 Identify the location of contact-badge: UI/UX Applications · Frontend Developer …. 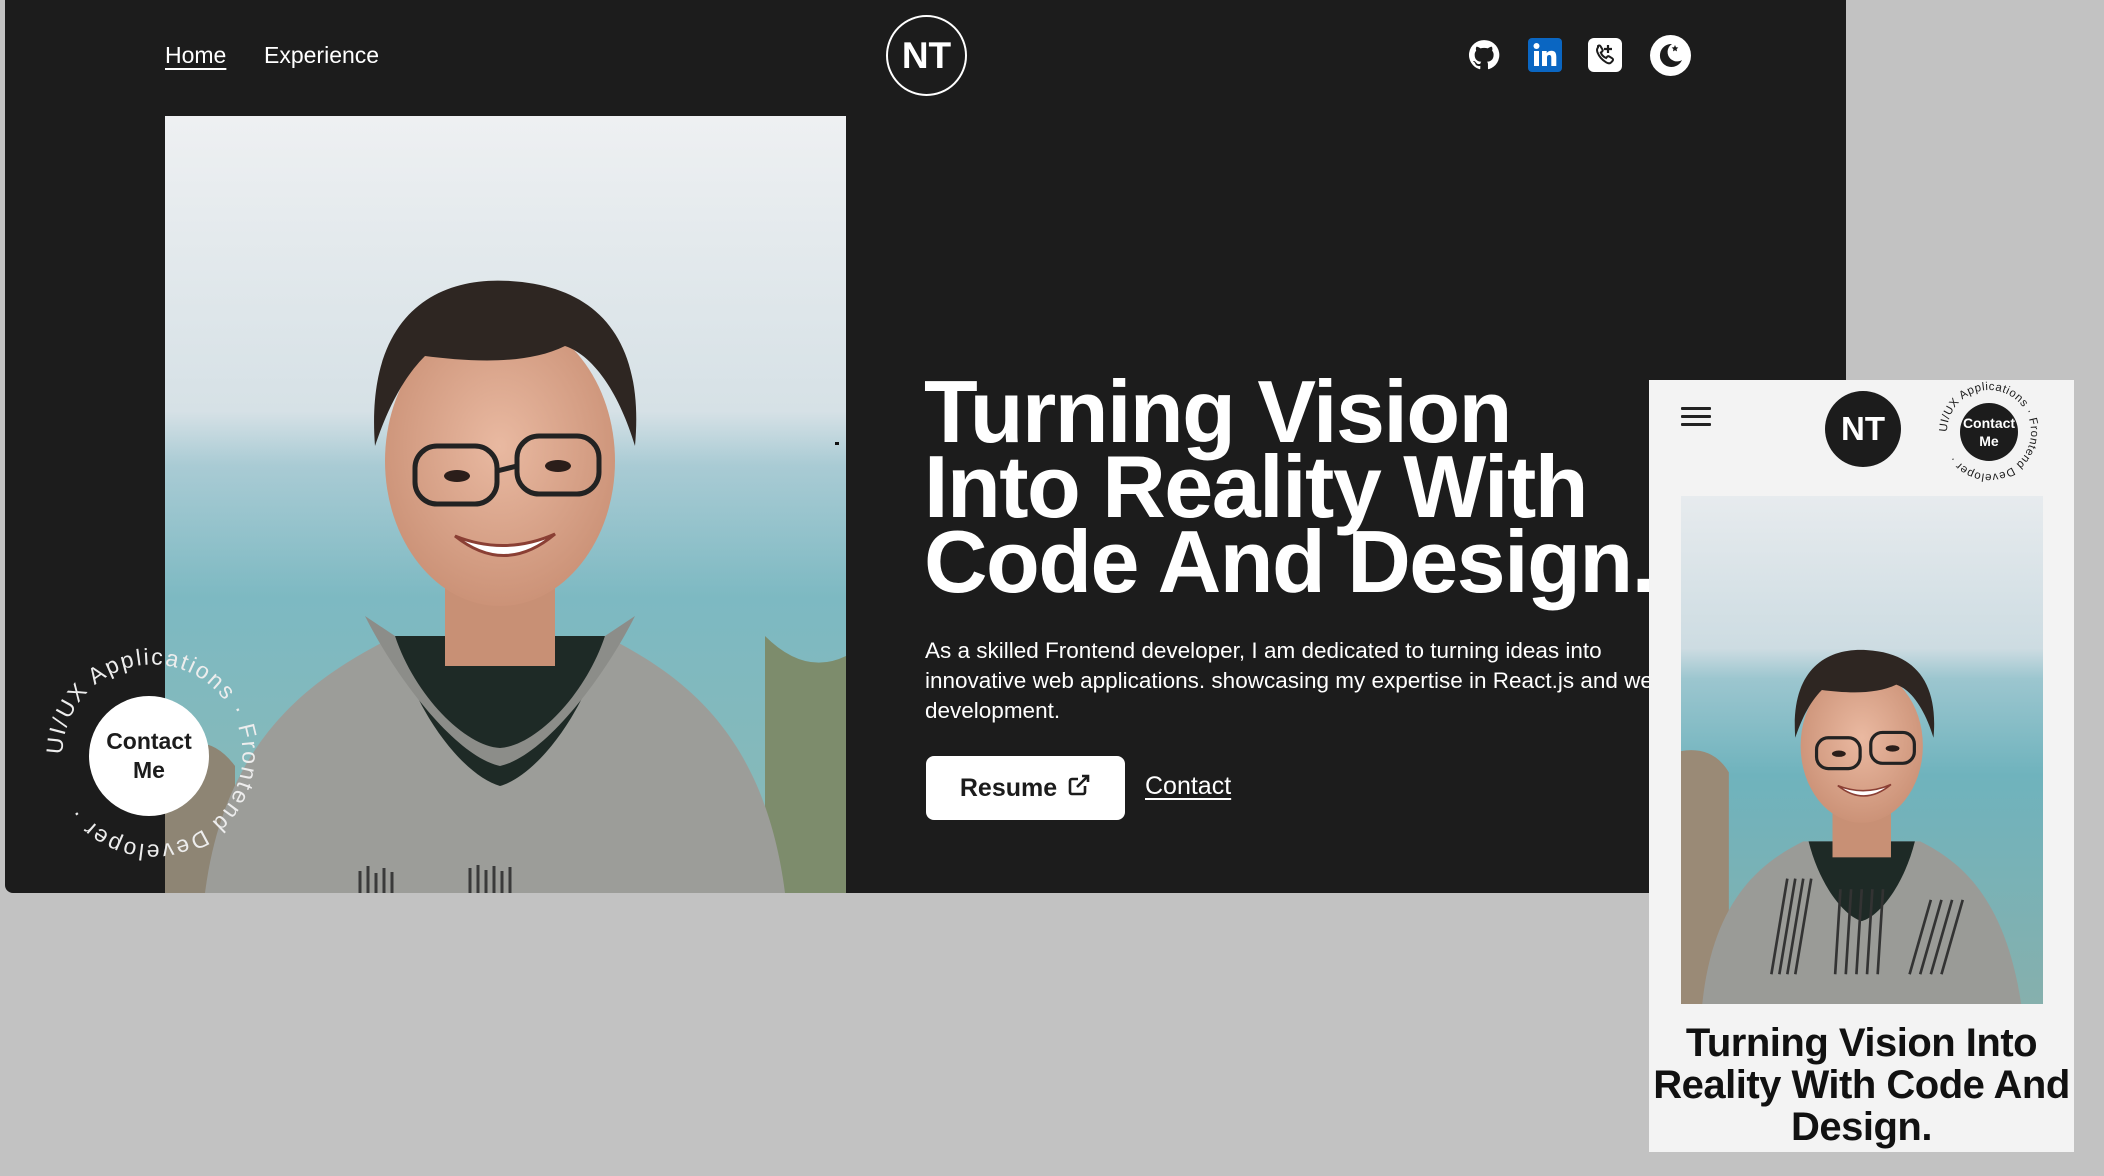
(152, 754).